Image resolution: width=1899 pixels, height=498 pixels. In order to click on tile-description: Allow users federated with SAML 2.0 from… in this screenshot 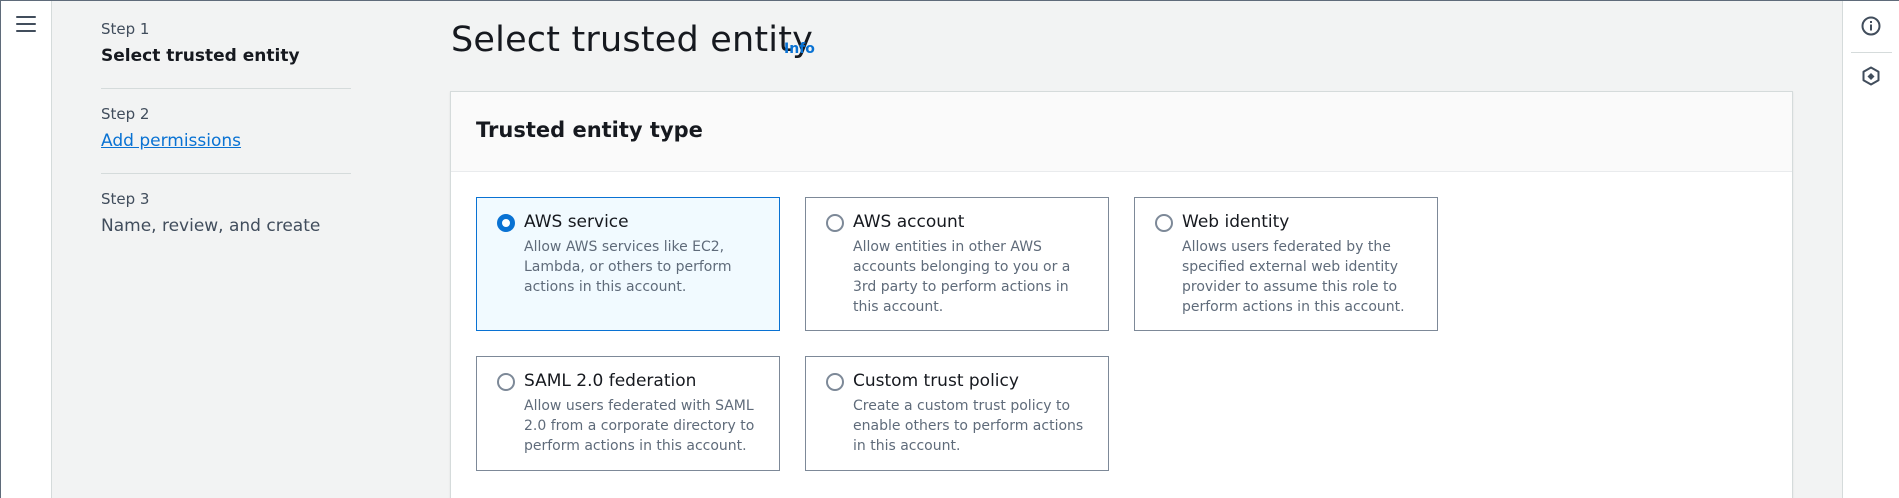, I will do `click(639, 426)`.